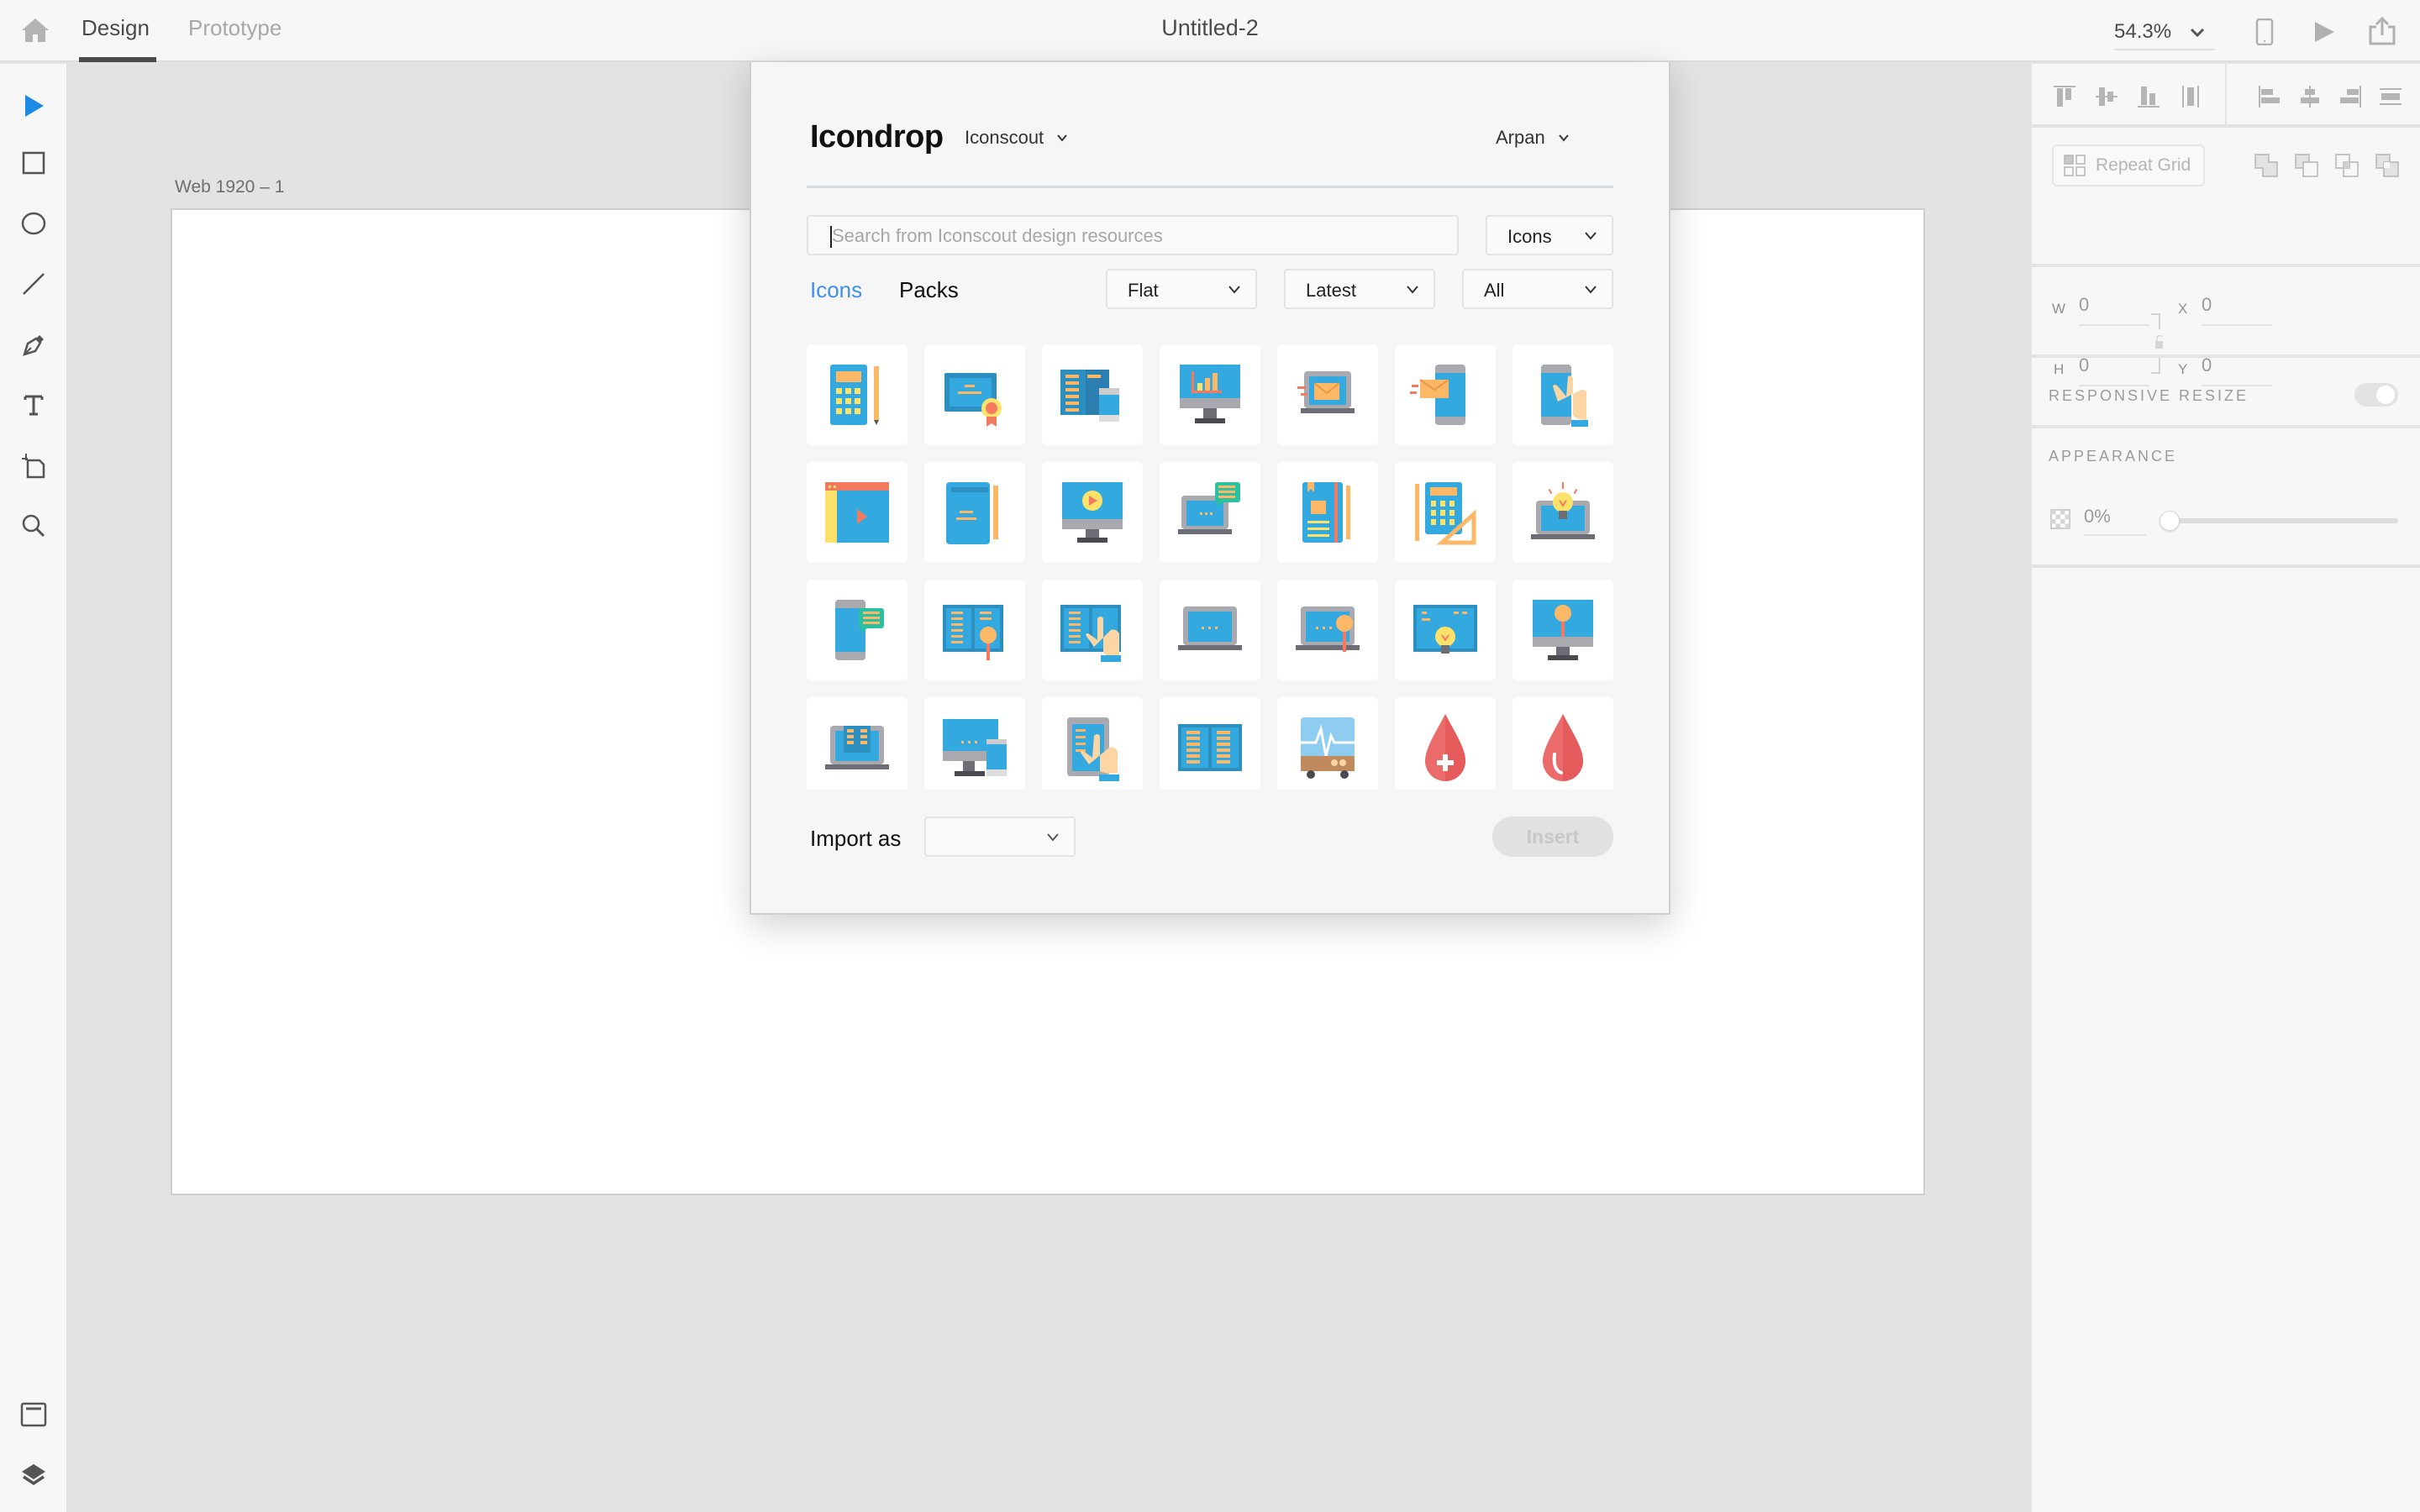  Describe the element at coordinates (34, 405) in the screenshot. I see `text-tool` at that location.